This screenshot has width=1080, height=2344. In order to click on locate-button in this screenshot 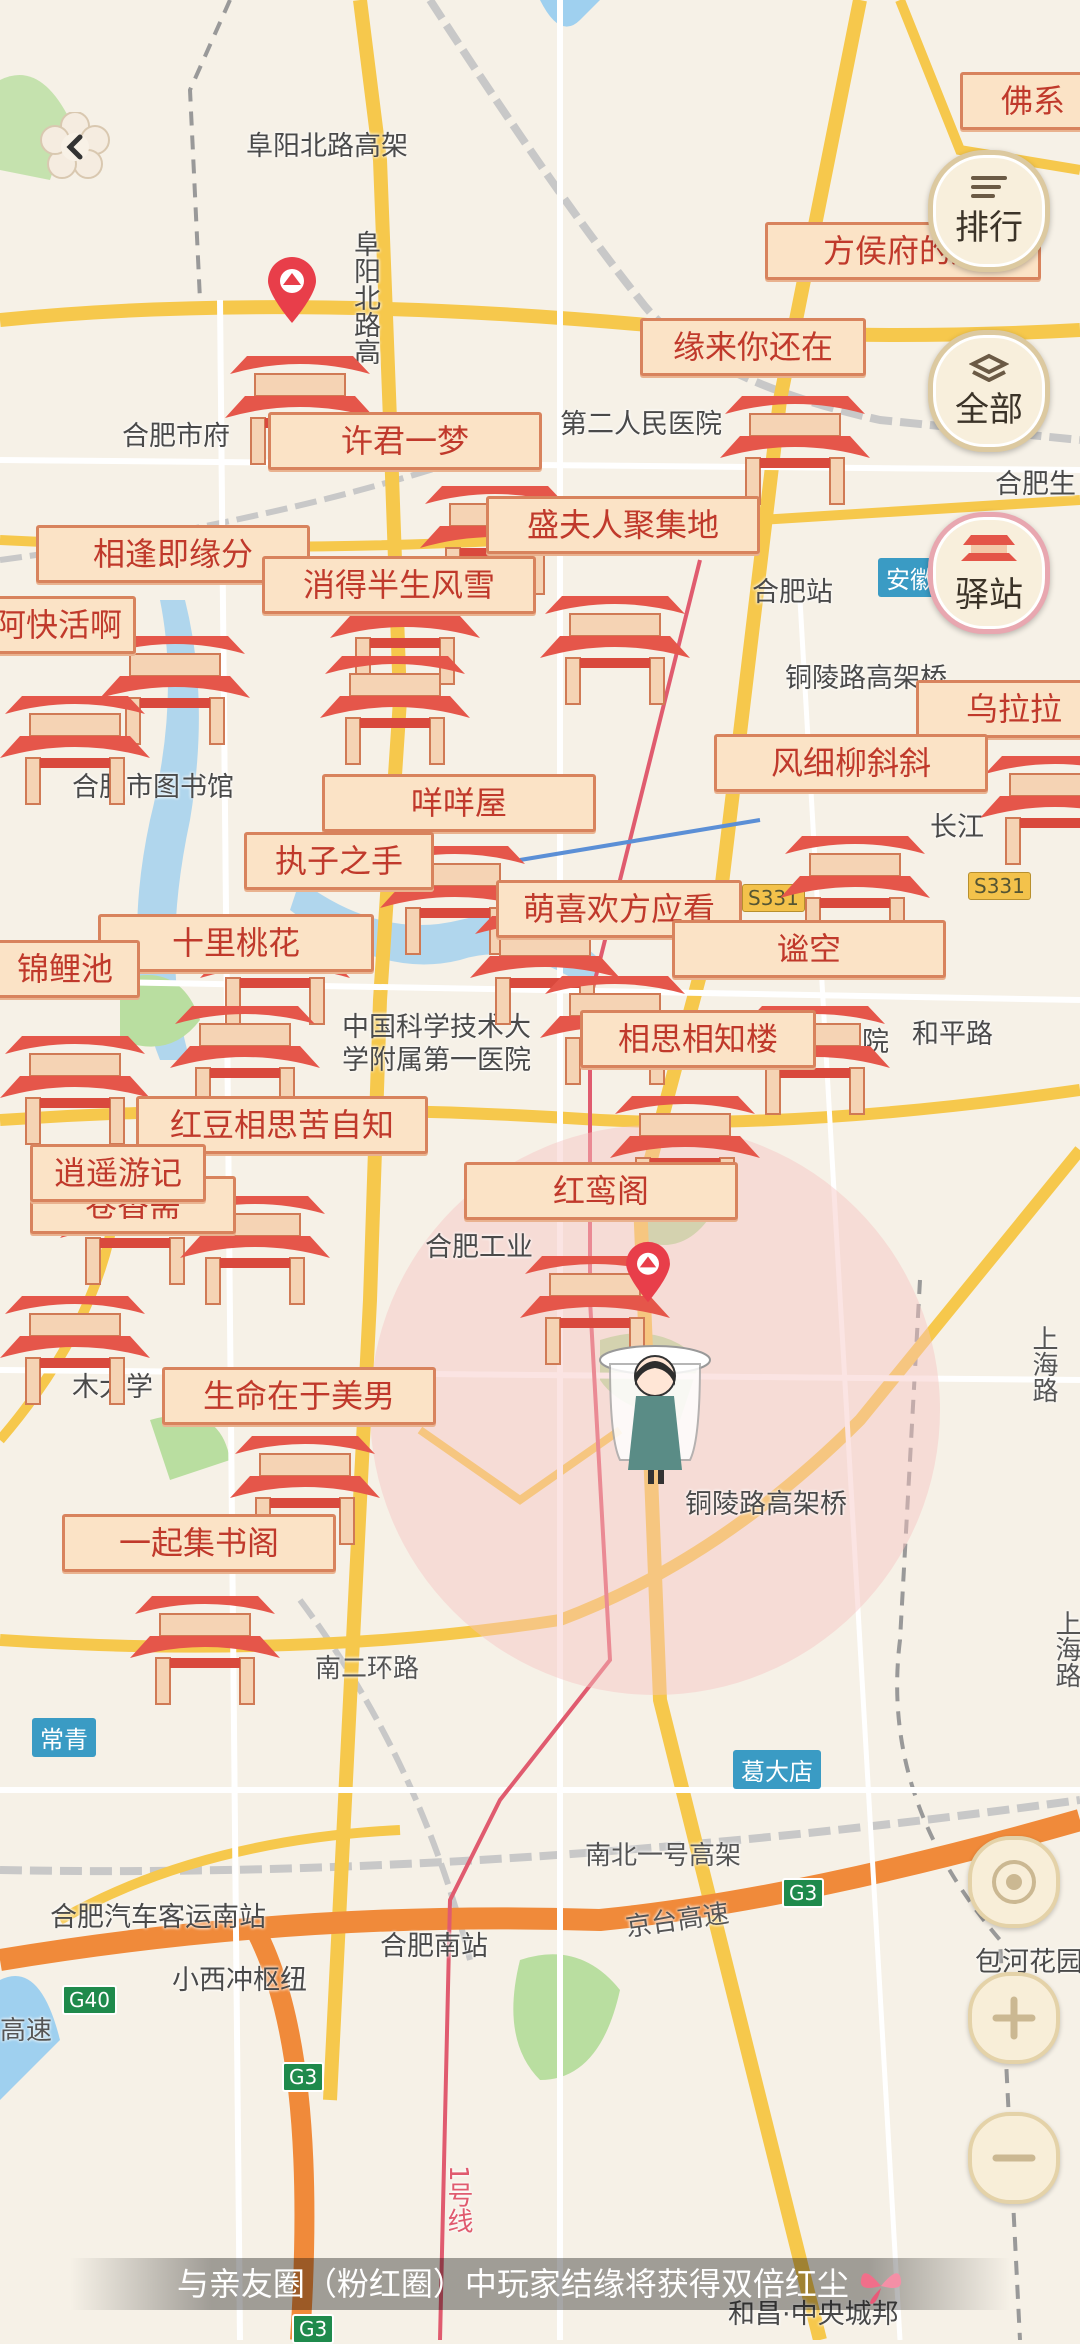, I will do `click(1014, 1882)`.